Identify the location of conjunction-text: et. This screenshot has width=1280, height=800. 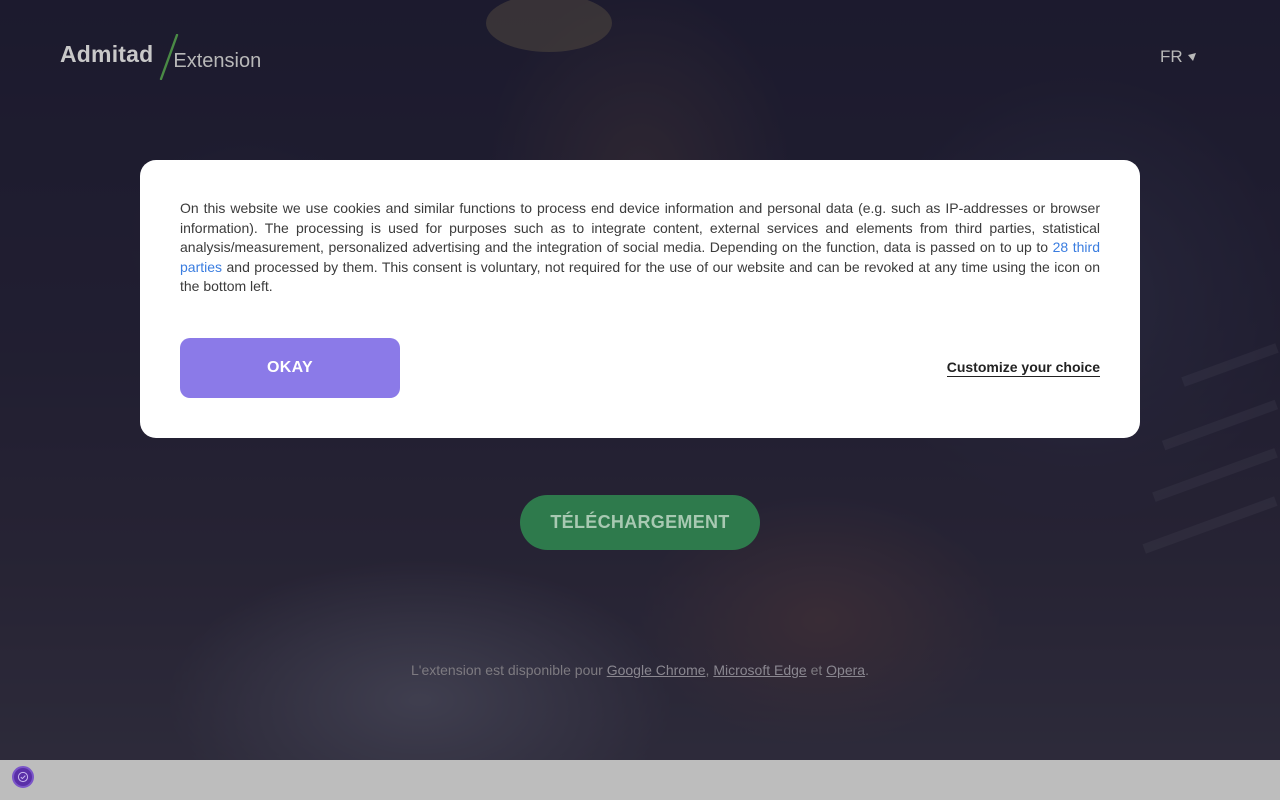
(816, 670).